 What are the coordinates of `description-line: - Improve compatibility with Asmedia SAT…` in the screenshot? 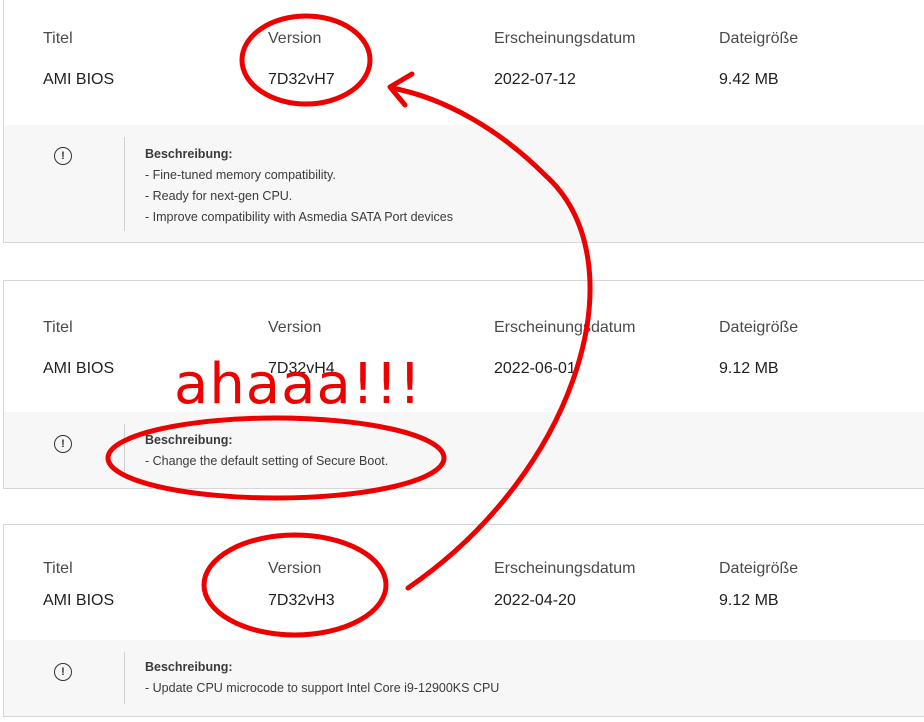 It's located at (299, 217).